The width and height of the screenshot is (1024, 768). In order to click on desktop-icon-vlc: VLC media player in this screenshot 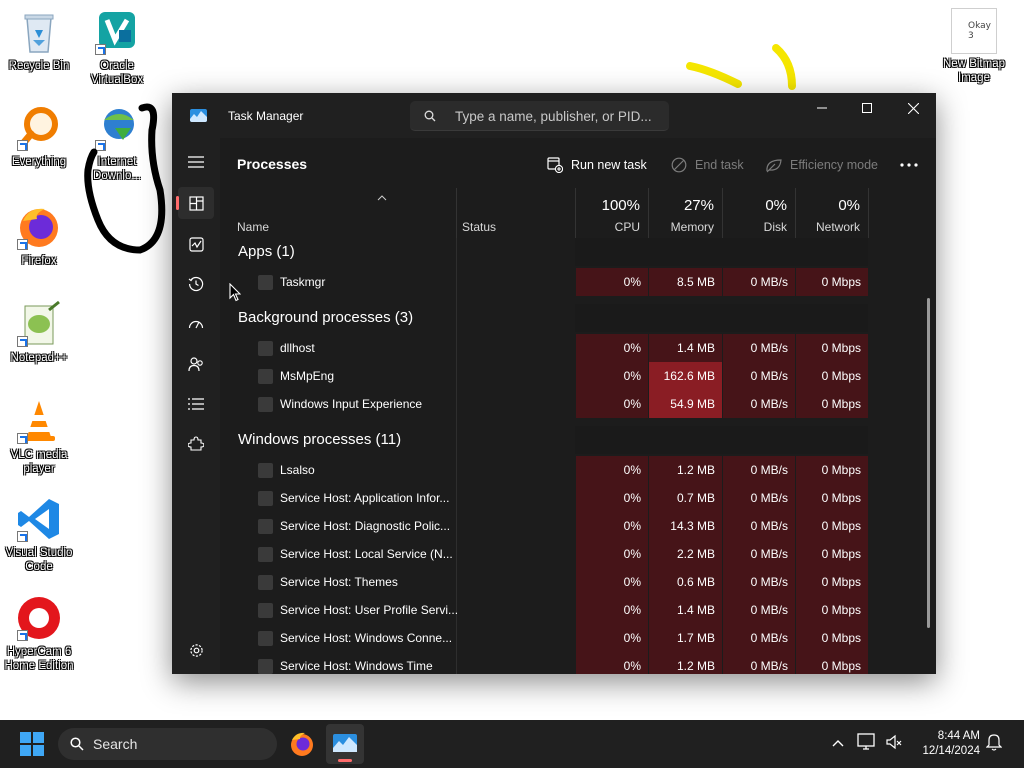, I will do `click(39, 436)`.